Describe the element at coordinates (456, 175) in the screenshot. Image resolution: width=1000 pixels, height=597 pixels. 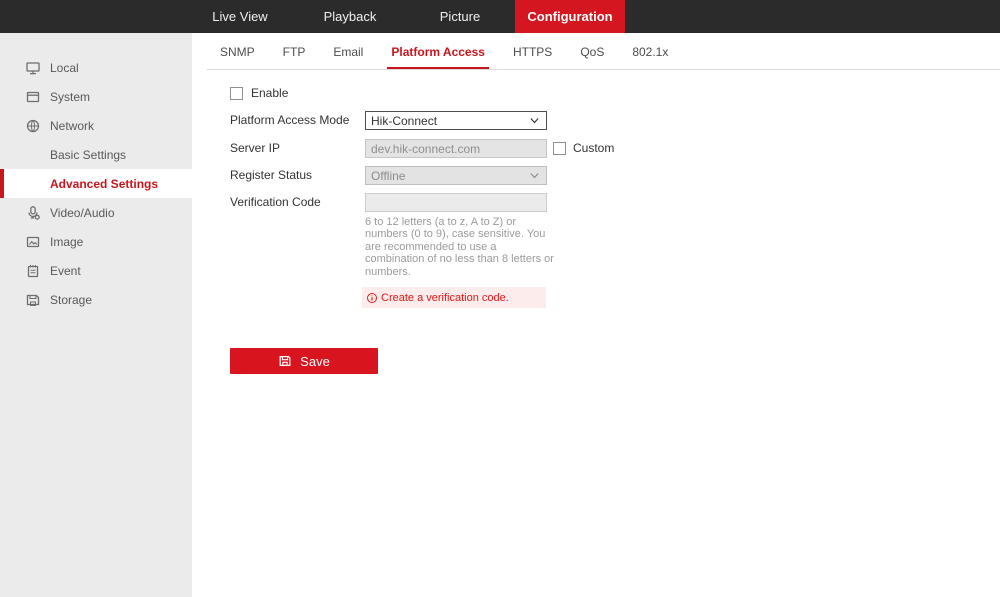
I see `register-status-select: Offline` at that location.